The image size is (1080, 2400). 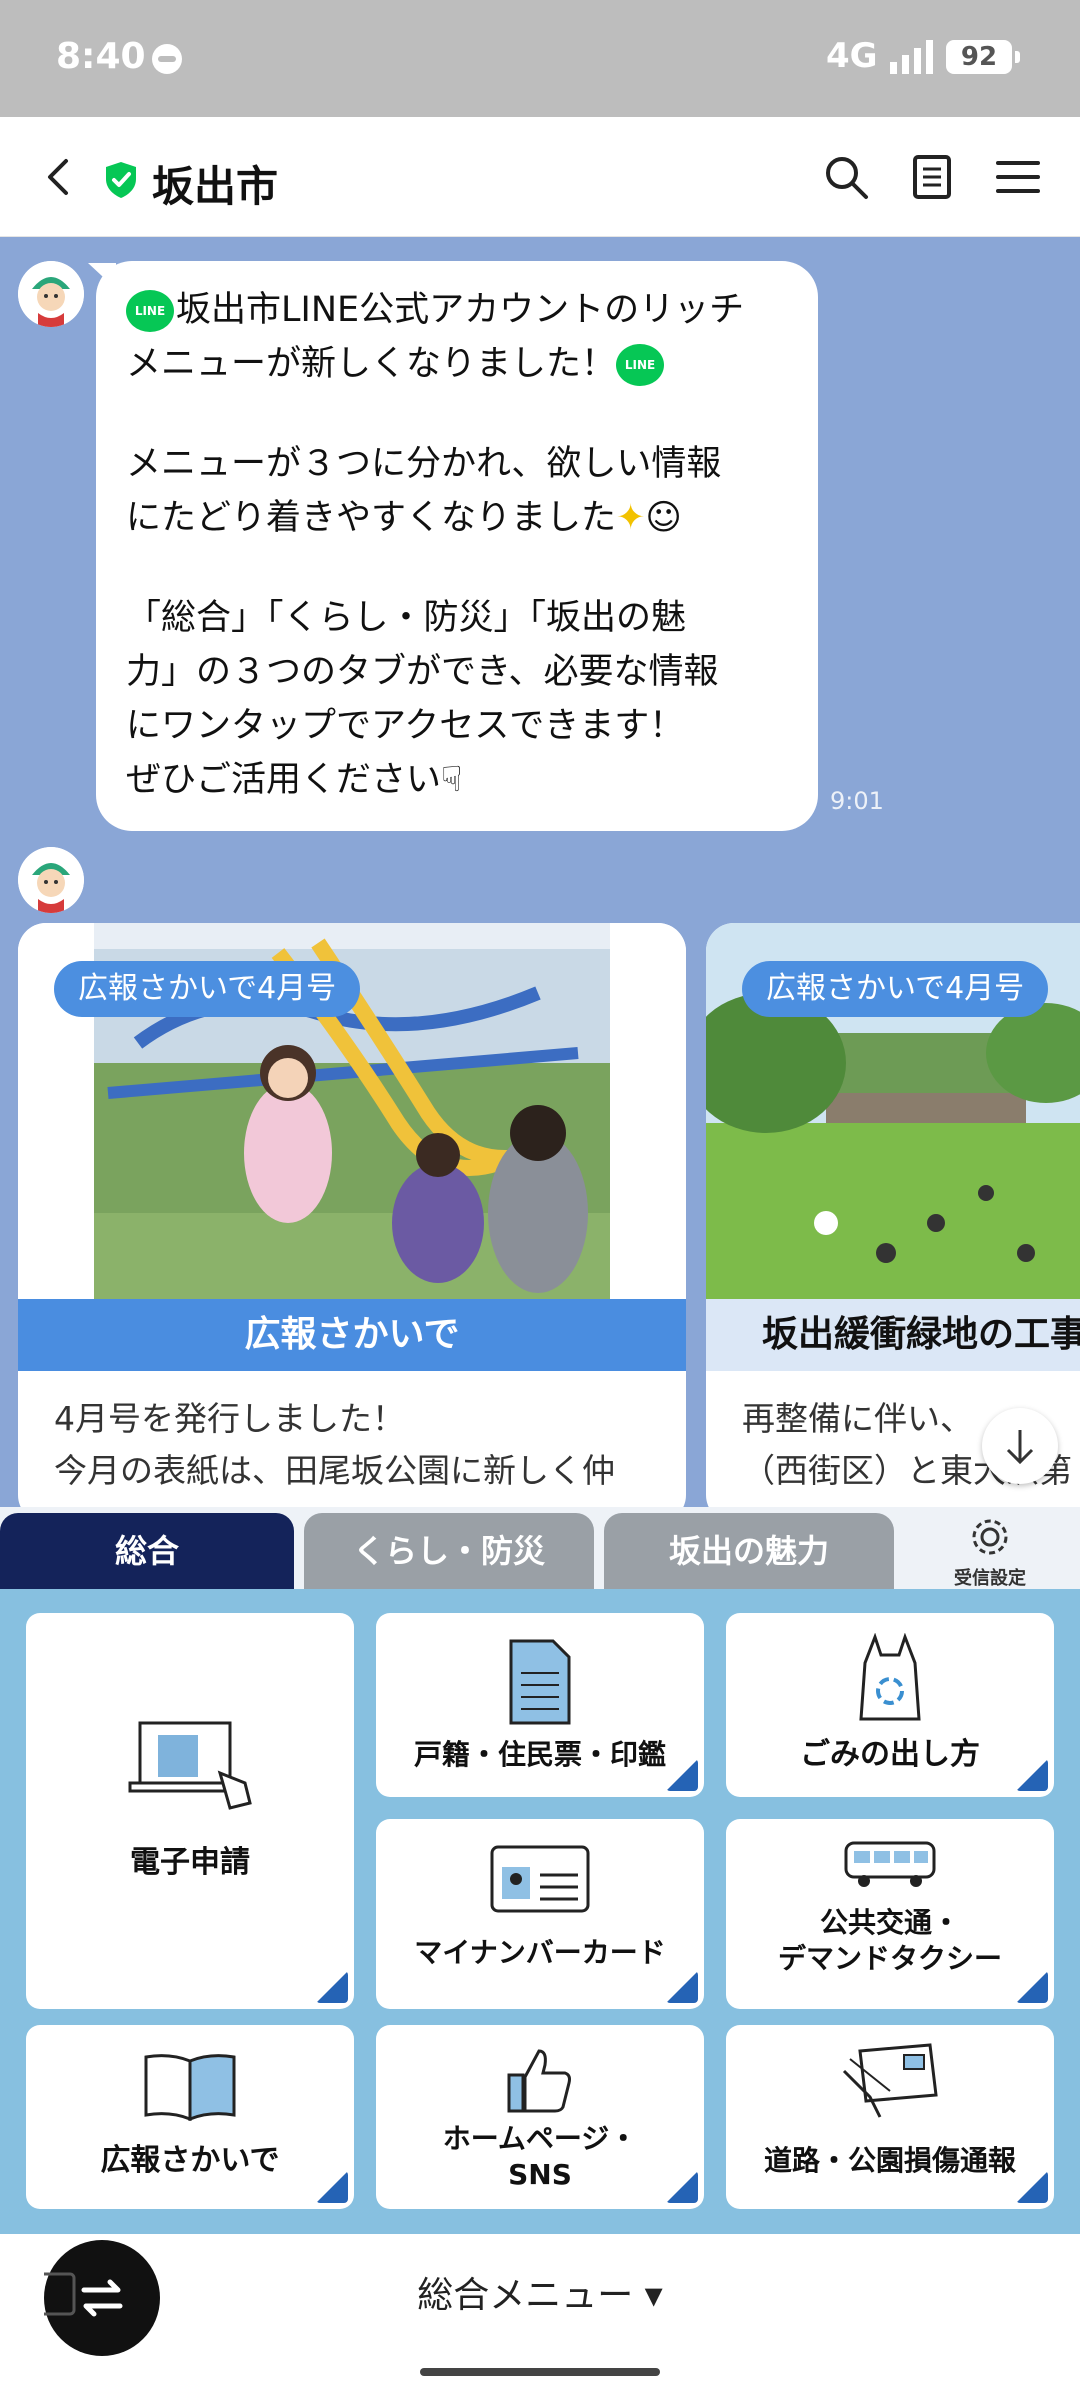 What do you see at coordinates (857, 801) in the screenshot?
I see `message-time: 9:01` at bounding box center [857, 801].